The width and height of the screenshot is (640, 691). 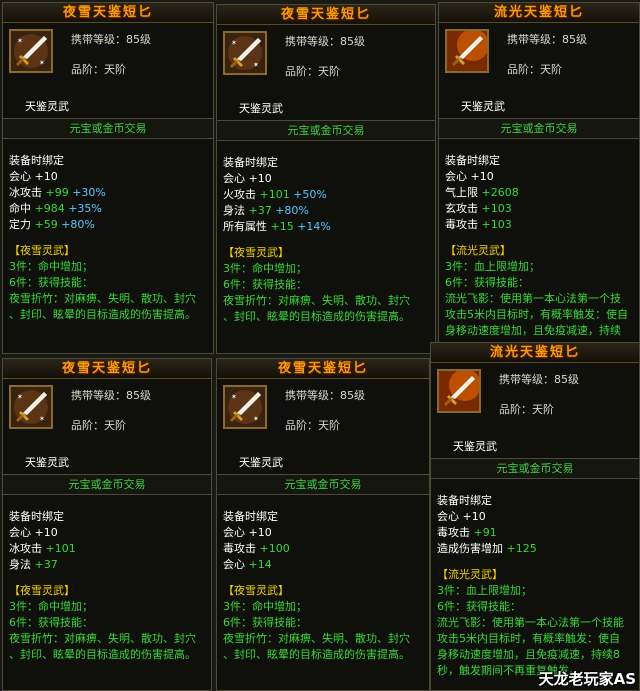 I want to click on stat-value: +59, so click(x=46, y=224).